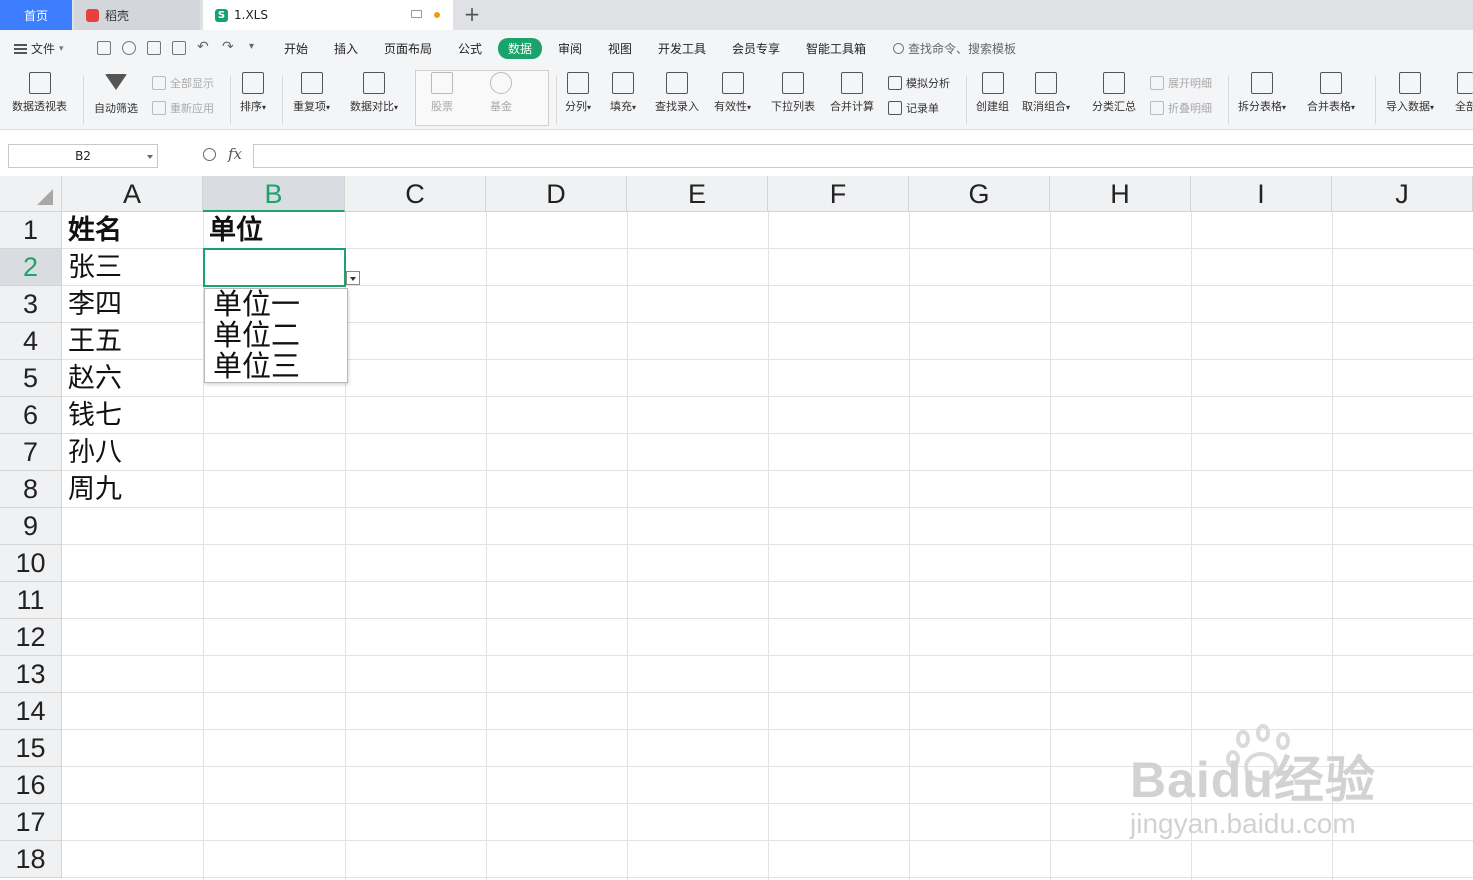 The height and width of the screenshot is (880, 1473). Describe the element at coordinates (1181, 108) in the screenshot. I see `collapse-detail-button: 折叠明细` at that location.